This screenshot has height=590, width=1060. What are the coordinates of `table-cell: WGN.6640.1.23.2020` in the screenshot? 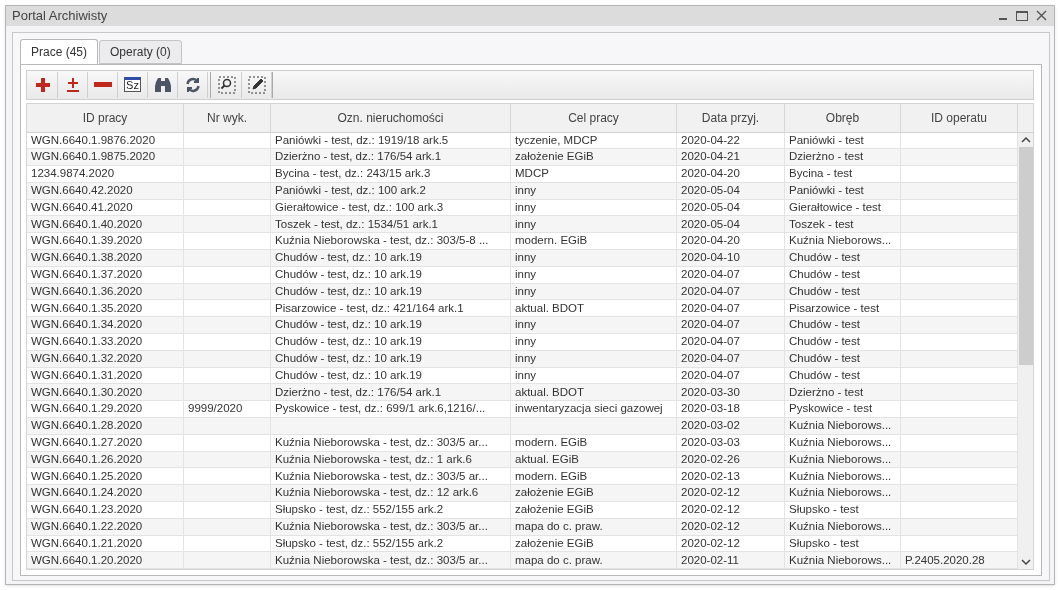 It's located at (87, 510).